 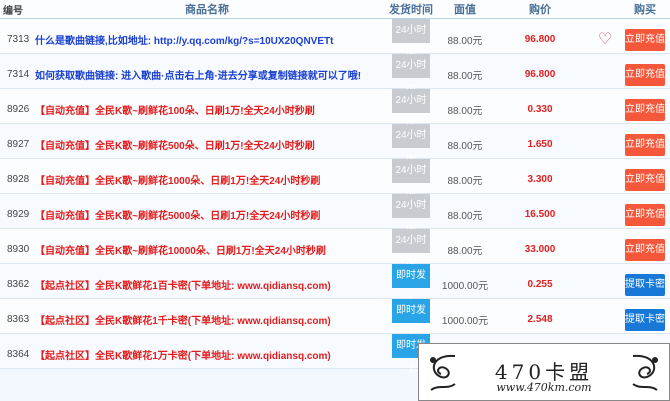 I want to click on row-id: 7314, so click(x=18, y=74).